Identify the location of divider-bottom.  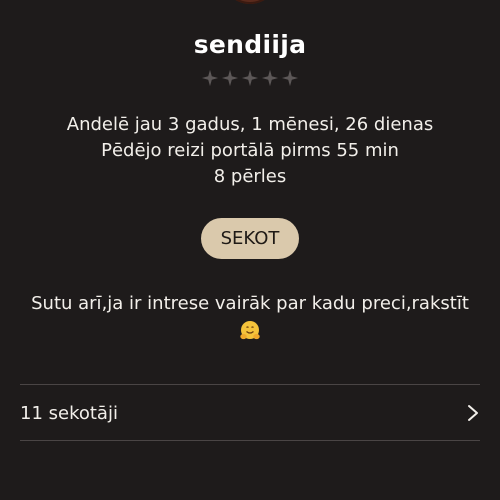
(250, 440).